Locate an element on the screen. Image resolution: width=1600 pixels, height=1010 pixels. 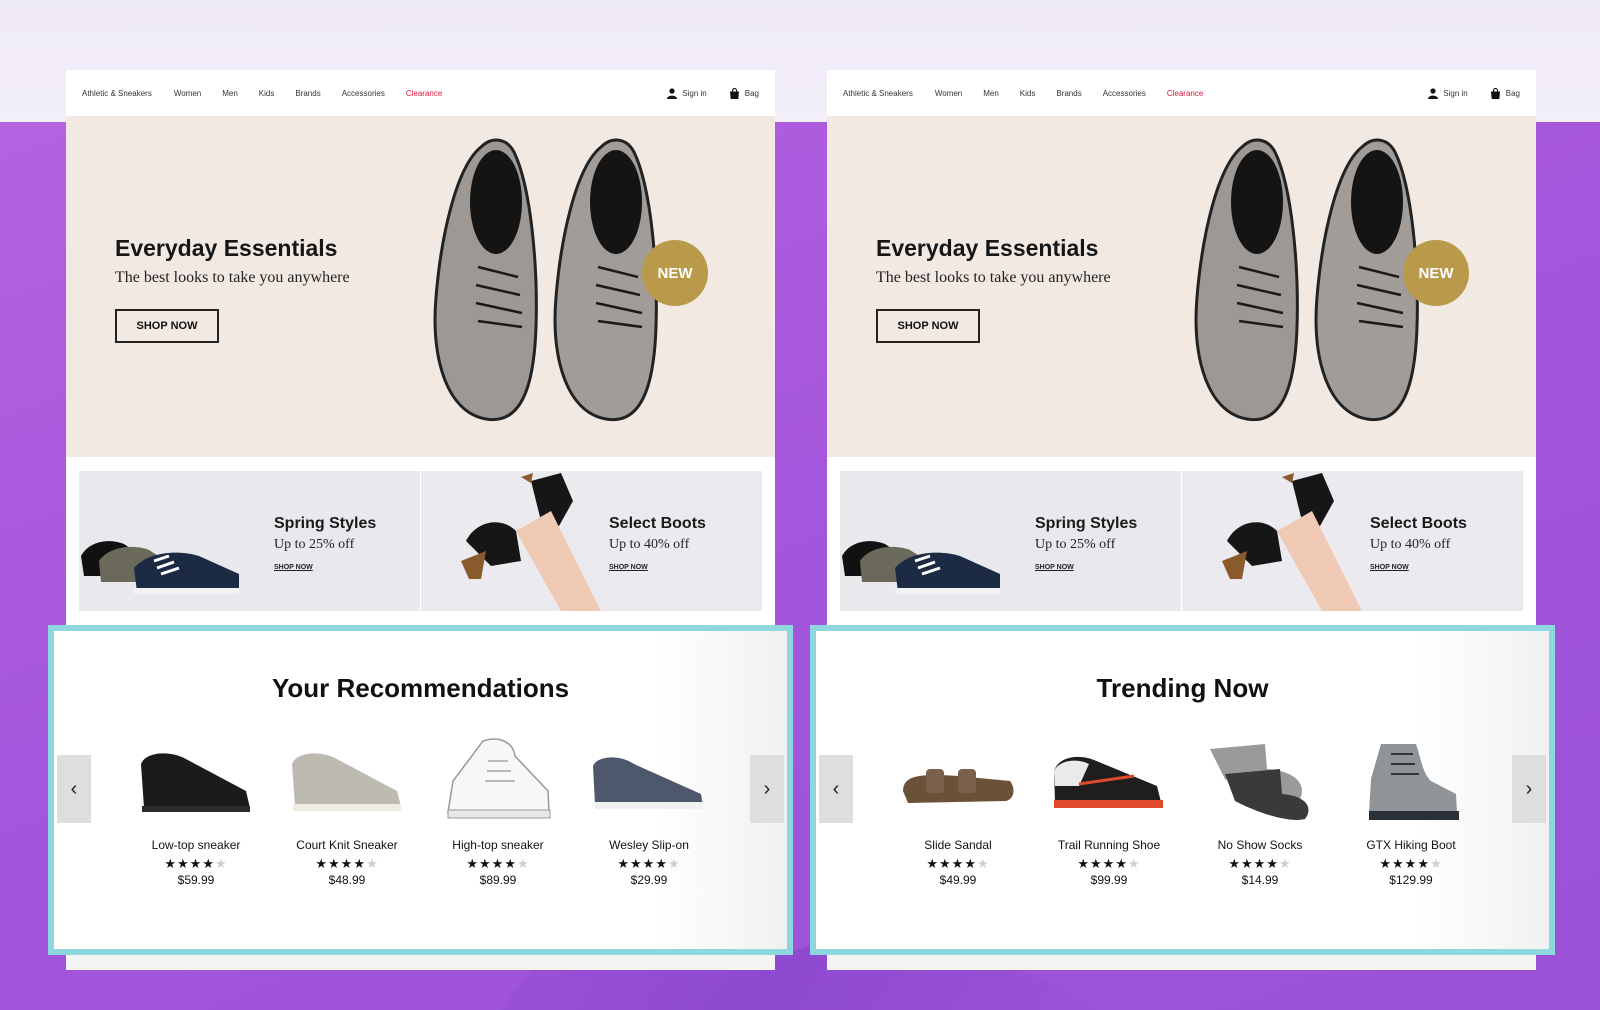
product-price: $129.99 is located at coordinates (1411, 880).